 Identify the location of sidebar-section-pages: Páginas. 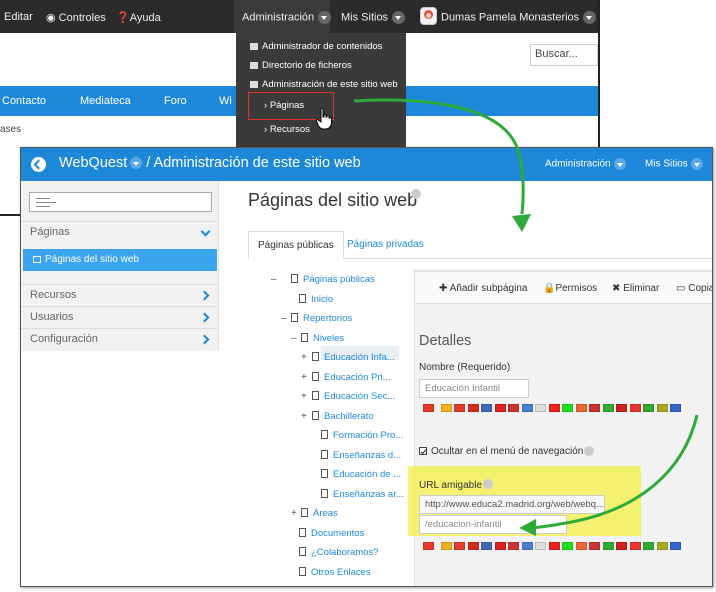
(119, 232).